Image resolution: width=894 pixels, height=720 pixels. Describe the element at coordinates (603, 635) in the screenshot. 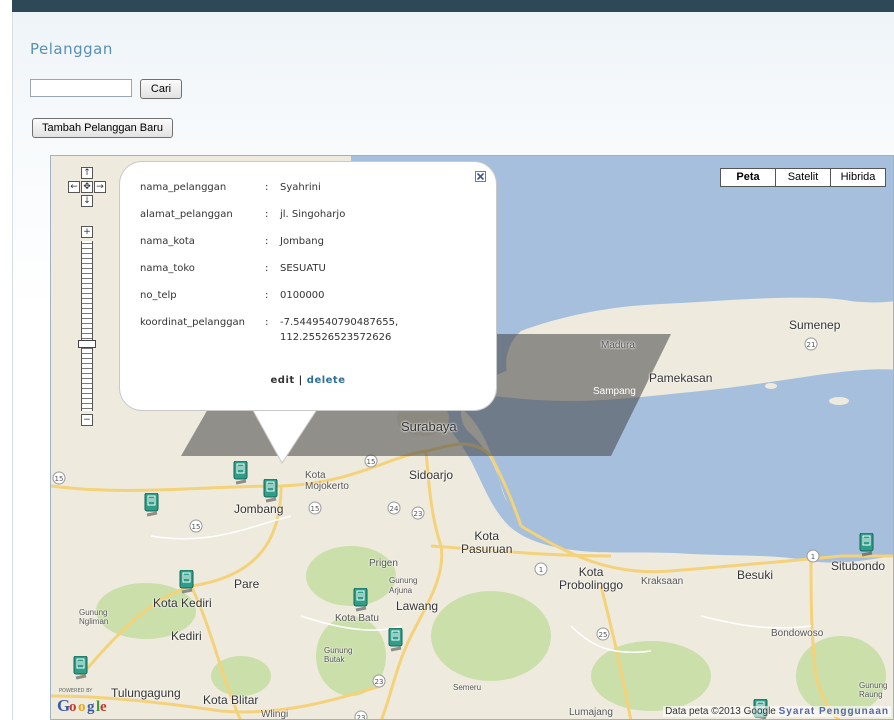

I see `svg-text: 25` at that location.